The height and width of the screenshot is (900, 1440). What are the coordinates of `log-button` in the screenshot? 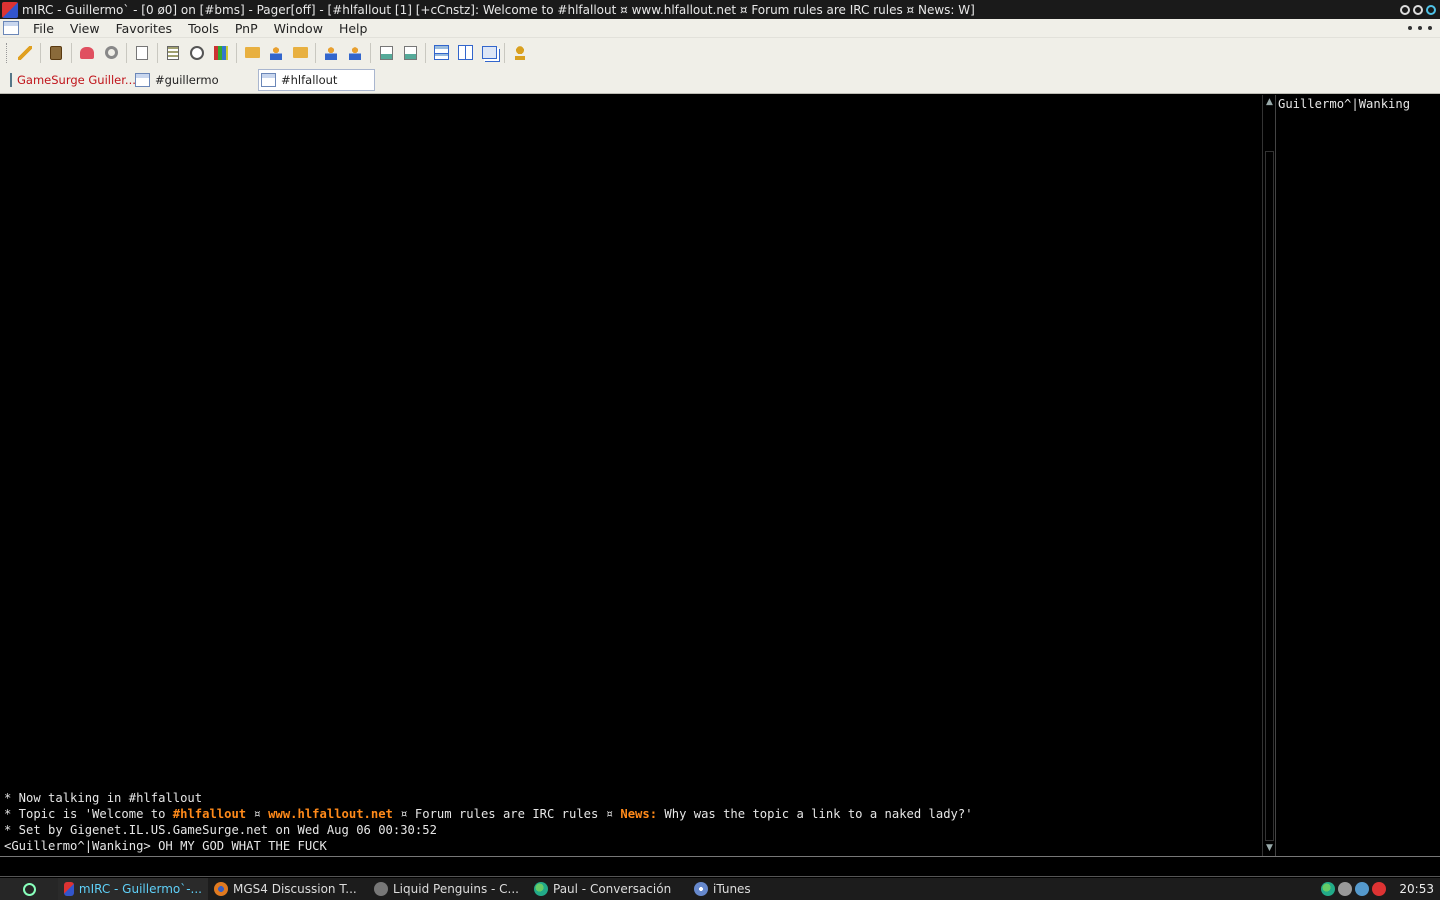 It's located at (410, 53).